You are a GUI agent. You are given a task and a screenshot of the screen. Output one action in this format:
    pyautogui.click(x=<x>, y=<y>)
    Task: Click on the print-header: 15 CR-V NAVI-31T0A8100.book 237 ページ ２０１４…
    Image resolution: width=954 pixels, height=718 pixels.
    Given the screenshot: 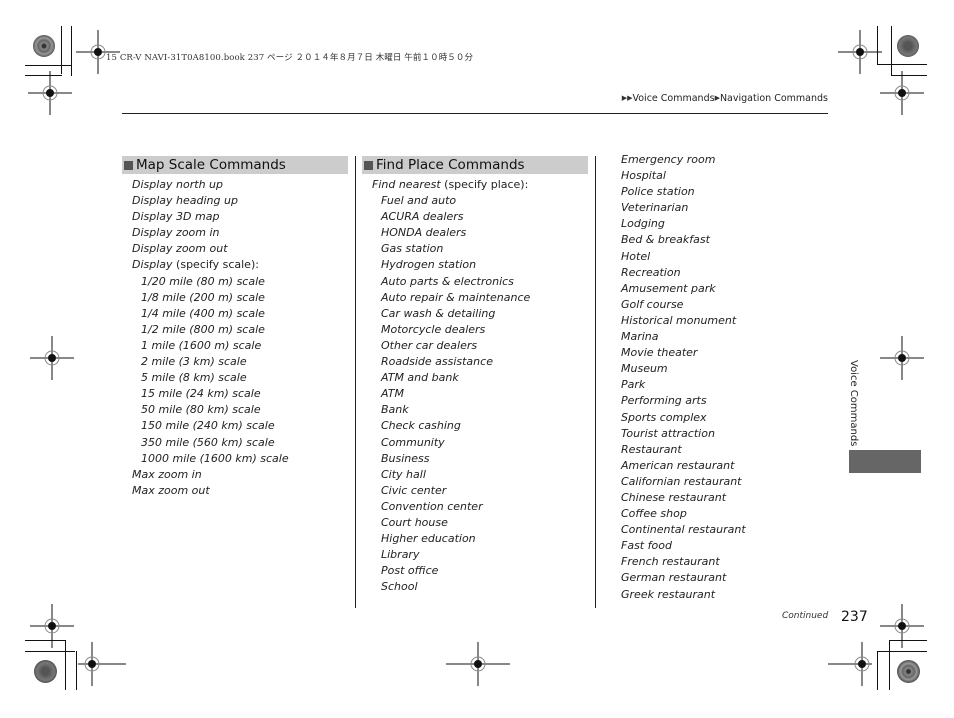 What is the action you would take?
    pyautogui.click(x=290, y=58)
    